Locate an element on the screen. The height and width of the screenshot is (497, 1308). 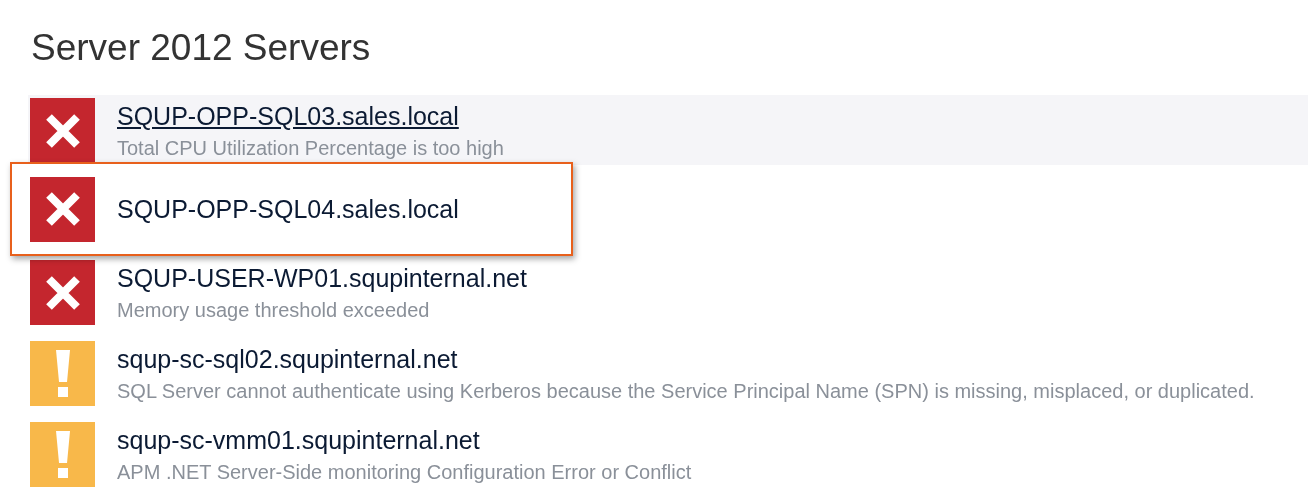
alert-description: APM .NET Server-Side monitoring Configuration Error or Conflict is located at coordinates (404, 472).